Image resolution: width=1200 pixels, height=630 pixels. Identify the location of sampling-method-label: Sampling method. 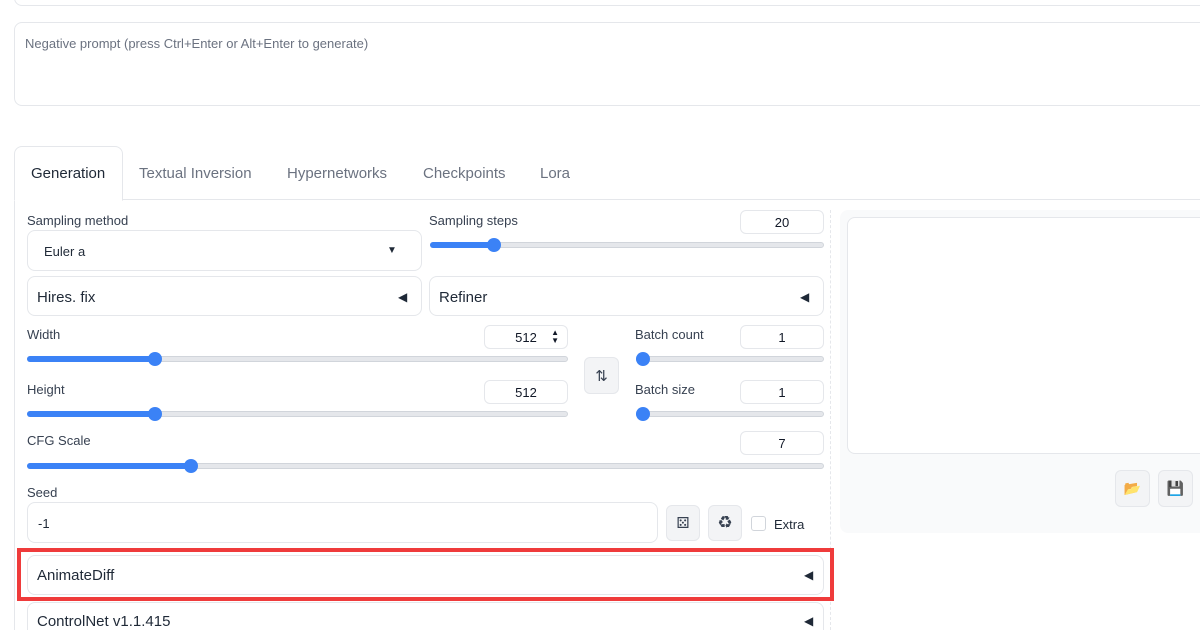
(78, 220).